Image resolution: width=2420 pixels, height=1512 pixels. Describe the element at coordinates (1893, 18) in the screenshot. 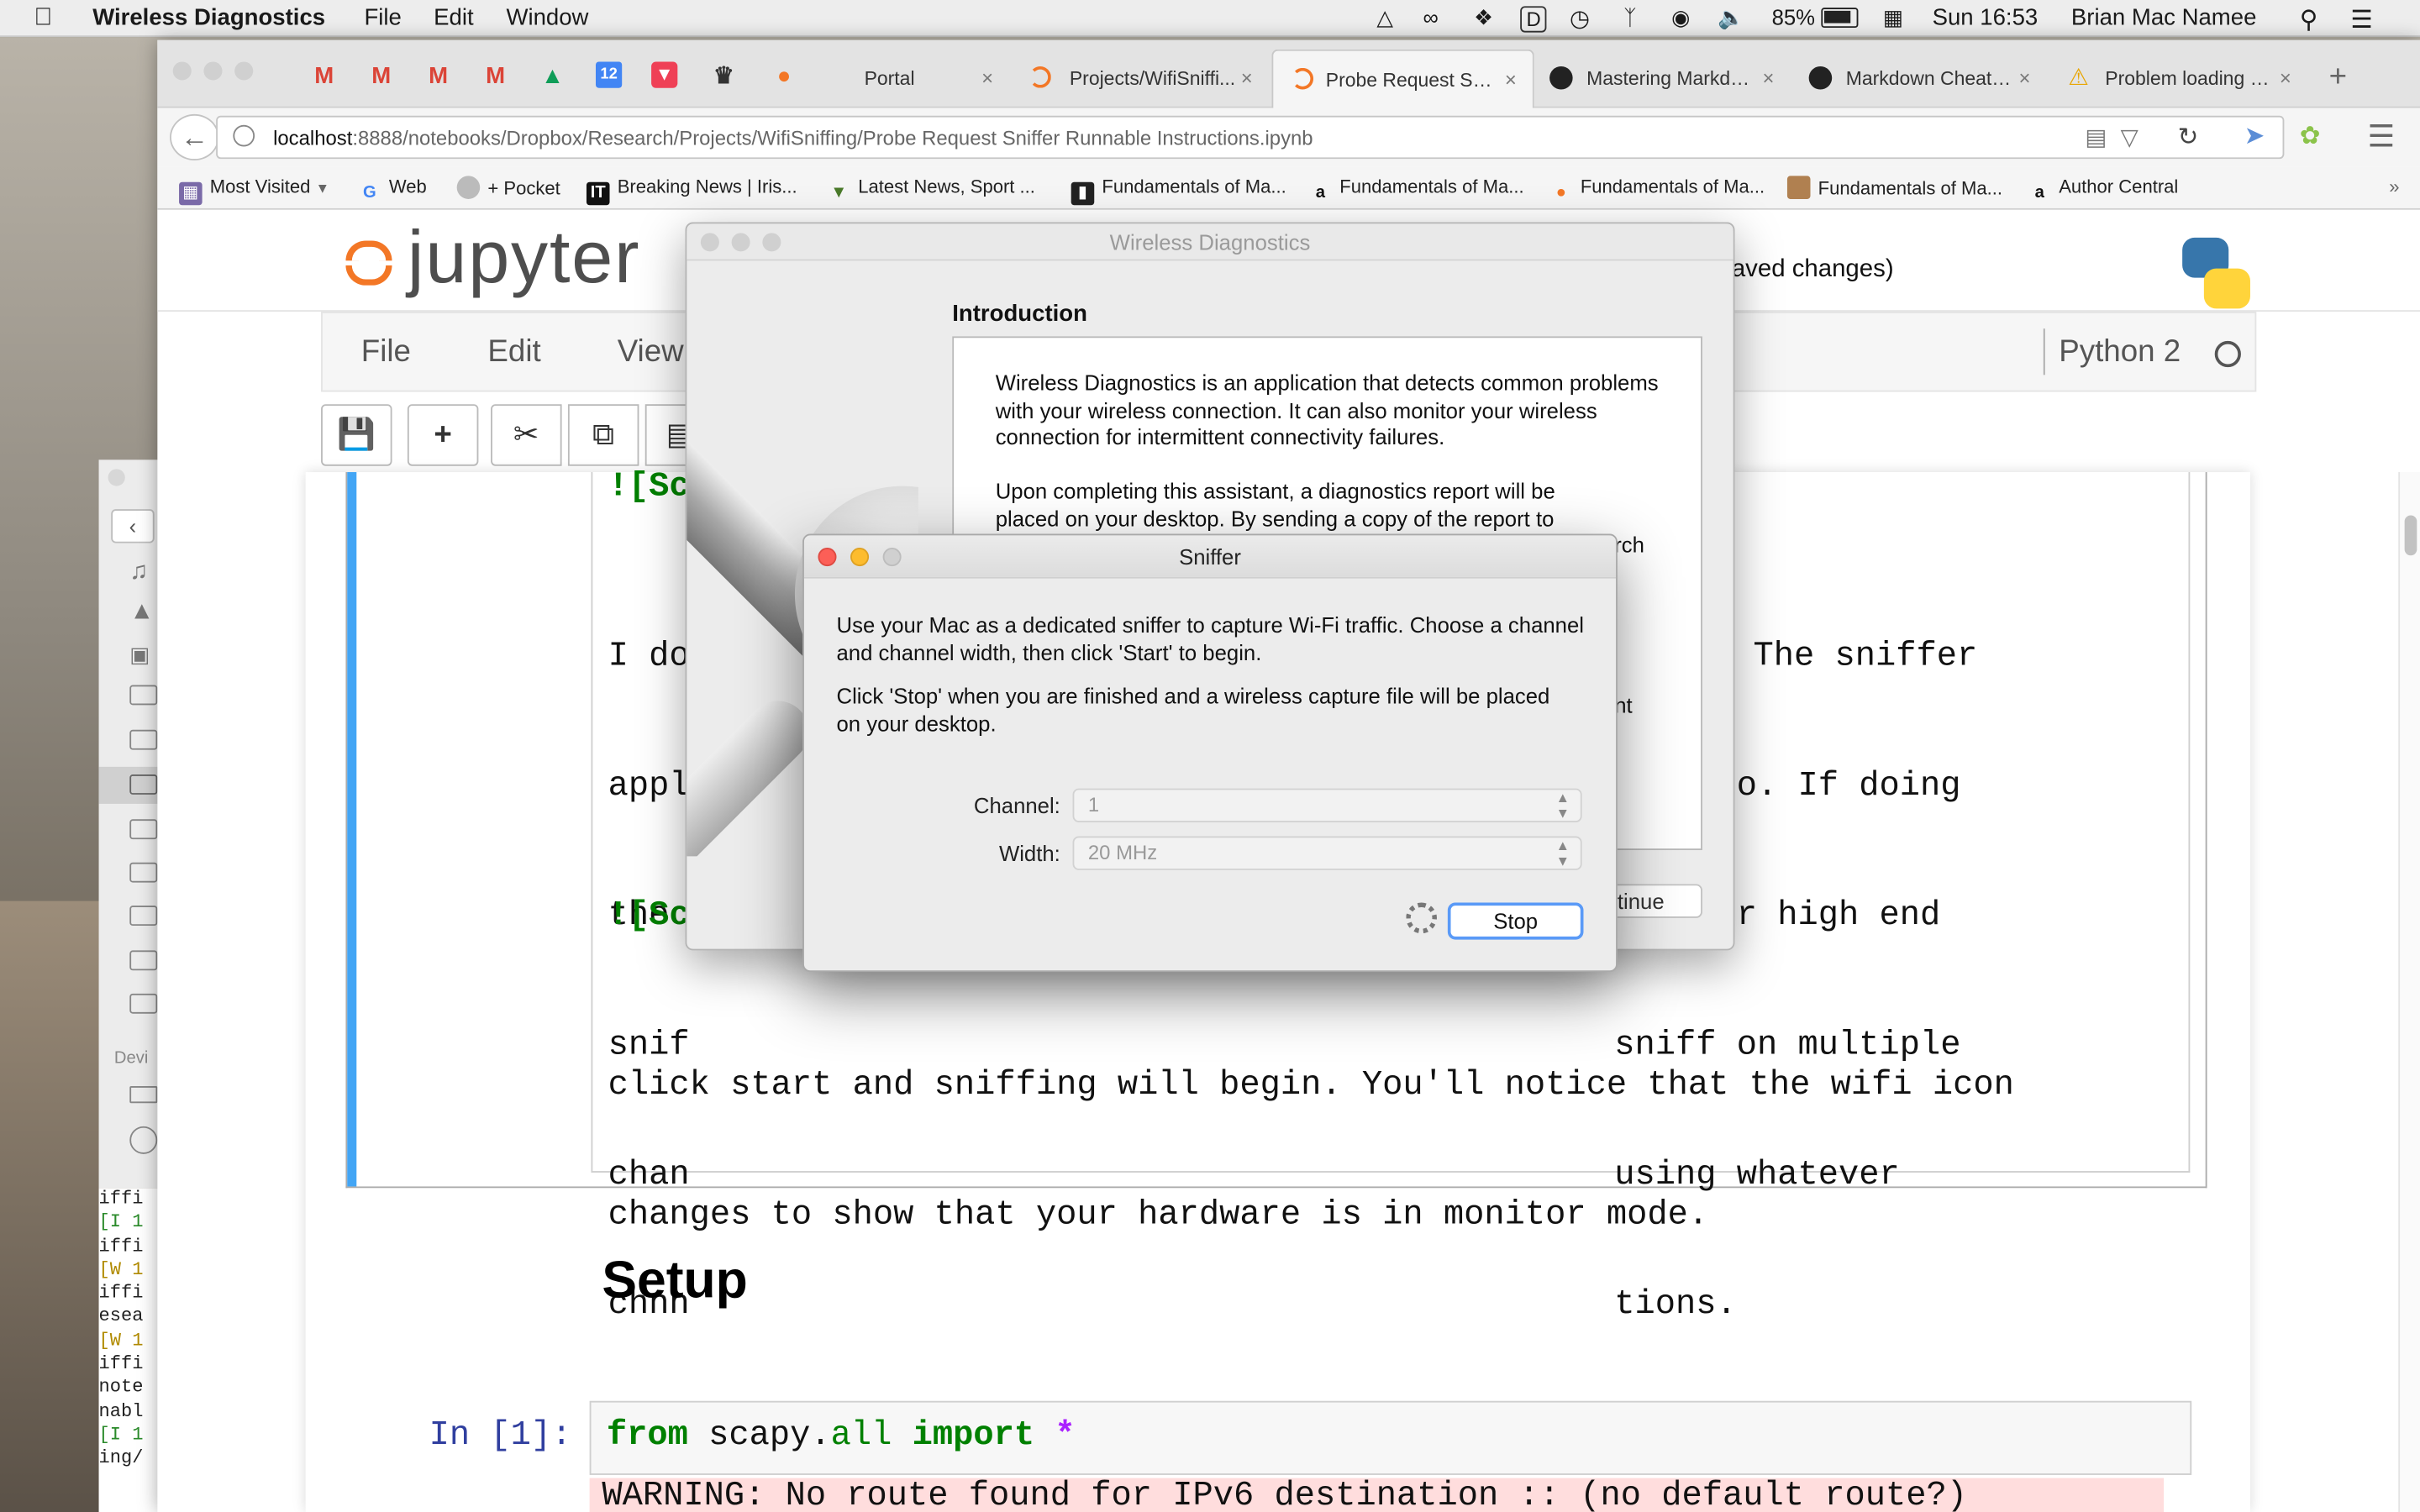

I see `calendar-icon: ▦` at that location.